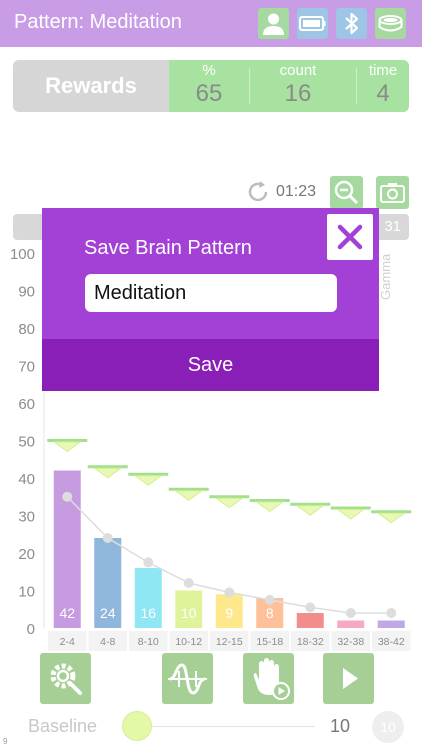 This screenshot has width=422, height=750. Describe the element at coordinates (26, 442) in the screenshot. I see `y-tick-label: 50` at that location.